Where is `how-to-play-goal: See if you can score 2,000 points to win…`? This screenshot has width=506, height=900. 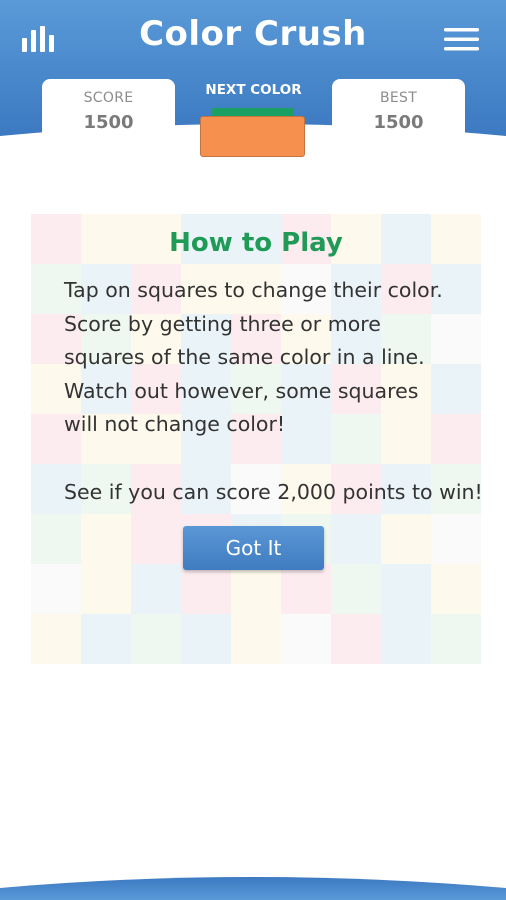
how-to-play-goal: See if you can score 2,000 points to win… is located at coordinates (273, 492).